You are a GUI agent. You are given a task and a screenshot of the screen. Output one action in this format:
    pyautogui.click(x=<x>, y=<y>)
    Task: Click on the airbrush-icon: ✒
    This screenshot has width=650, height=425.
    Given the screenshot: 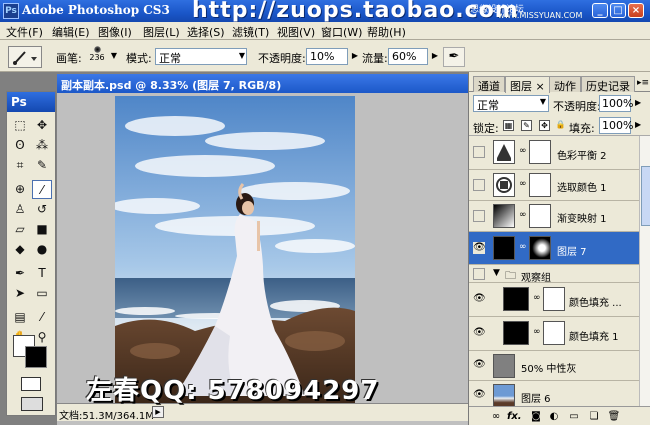 What is the action you would take?
    pyautogui.click(x=454, y=57)
    